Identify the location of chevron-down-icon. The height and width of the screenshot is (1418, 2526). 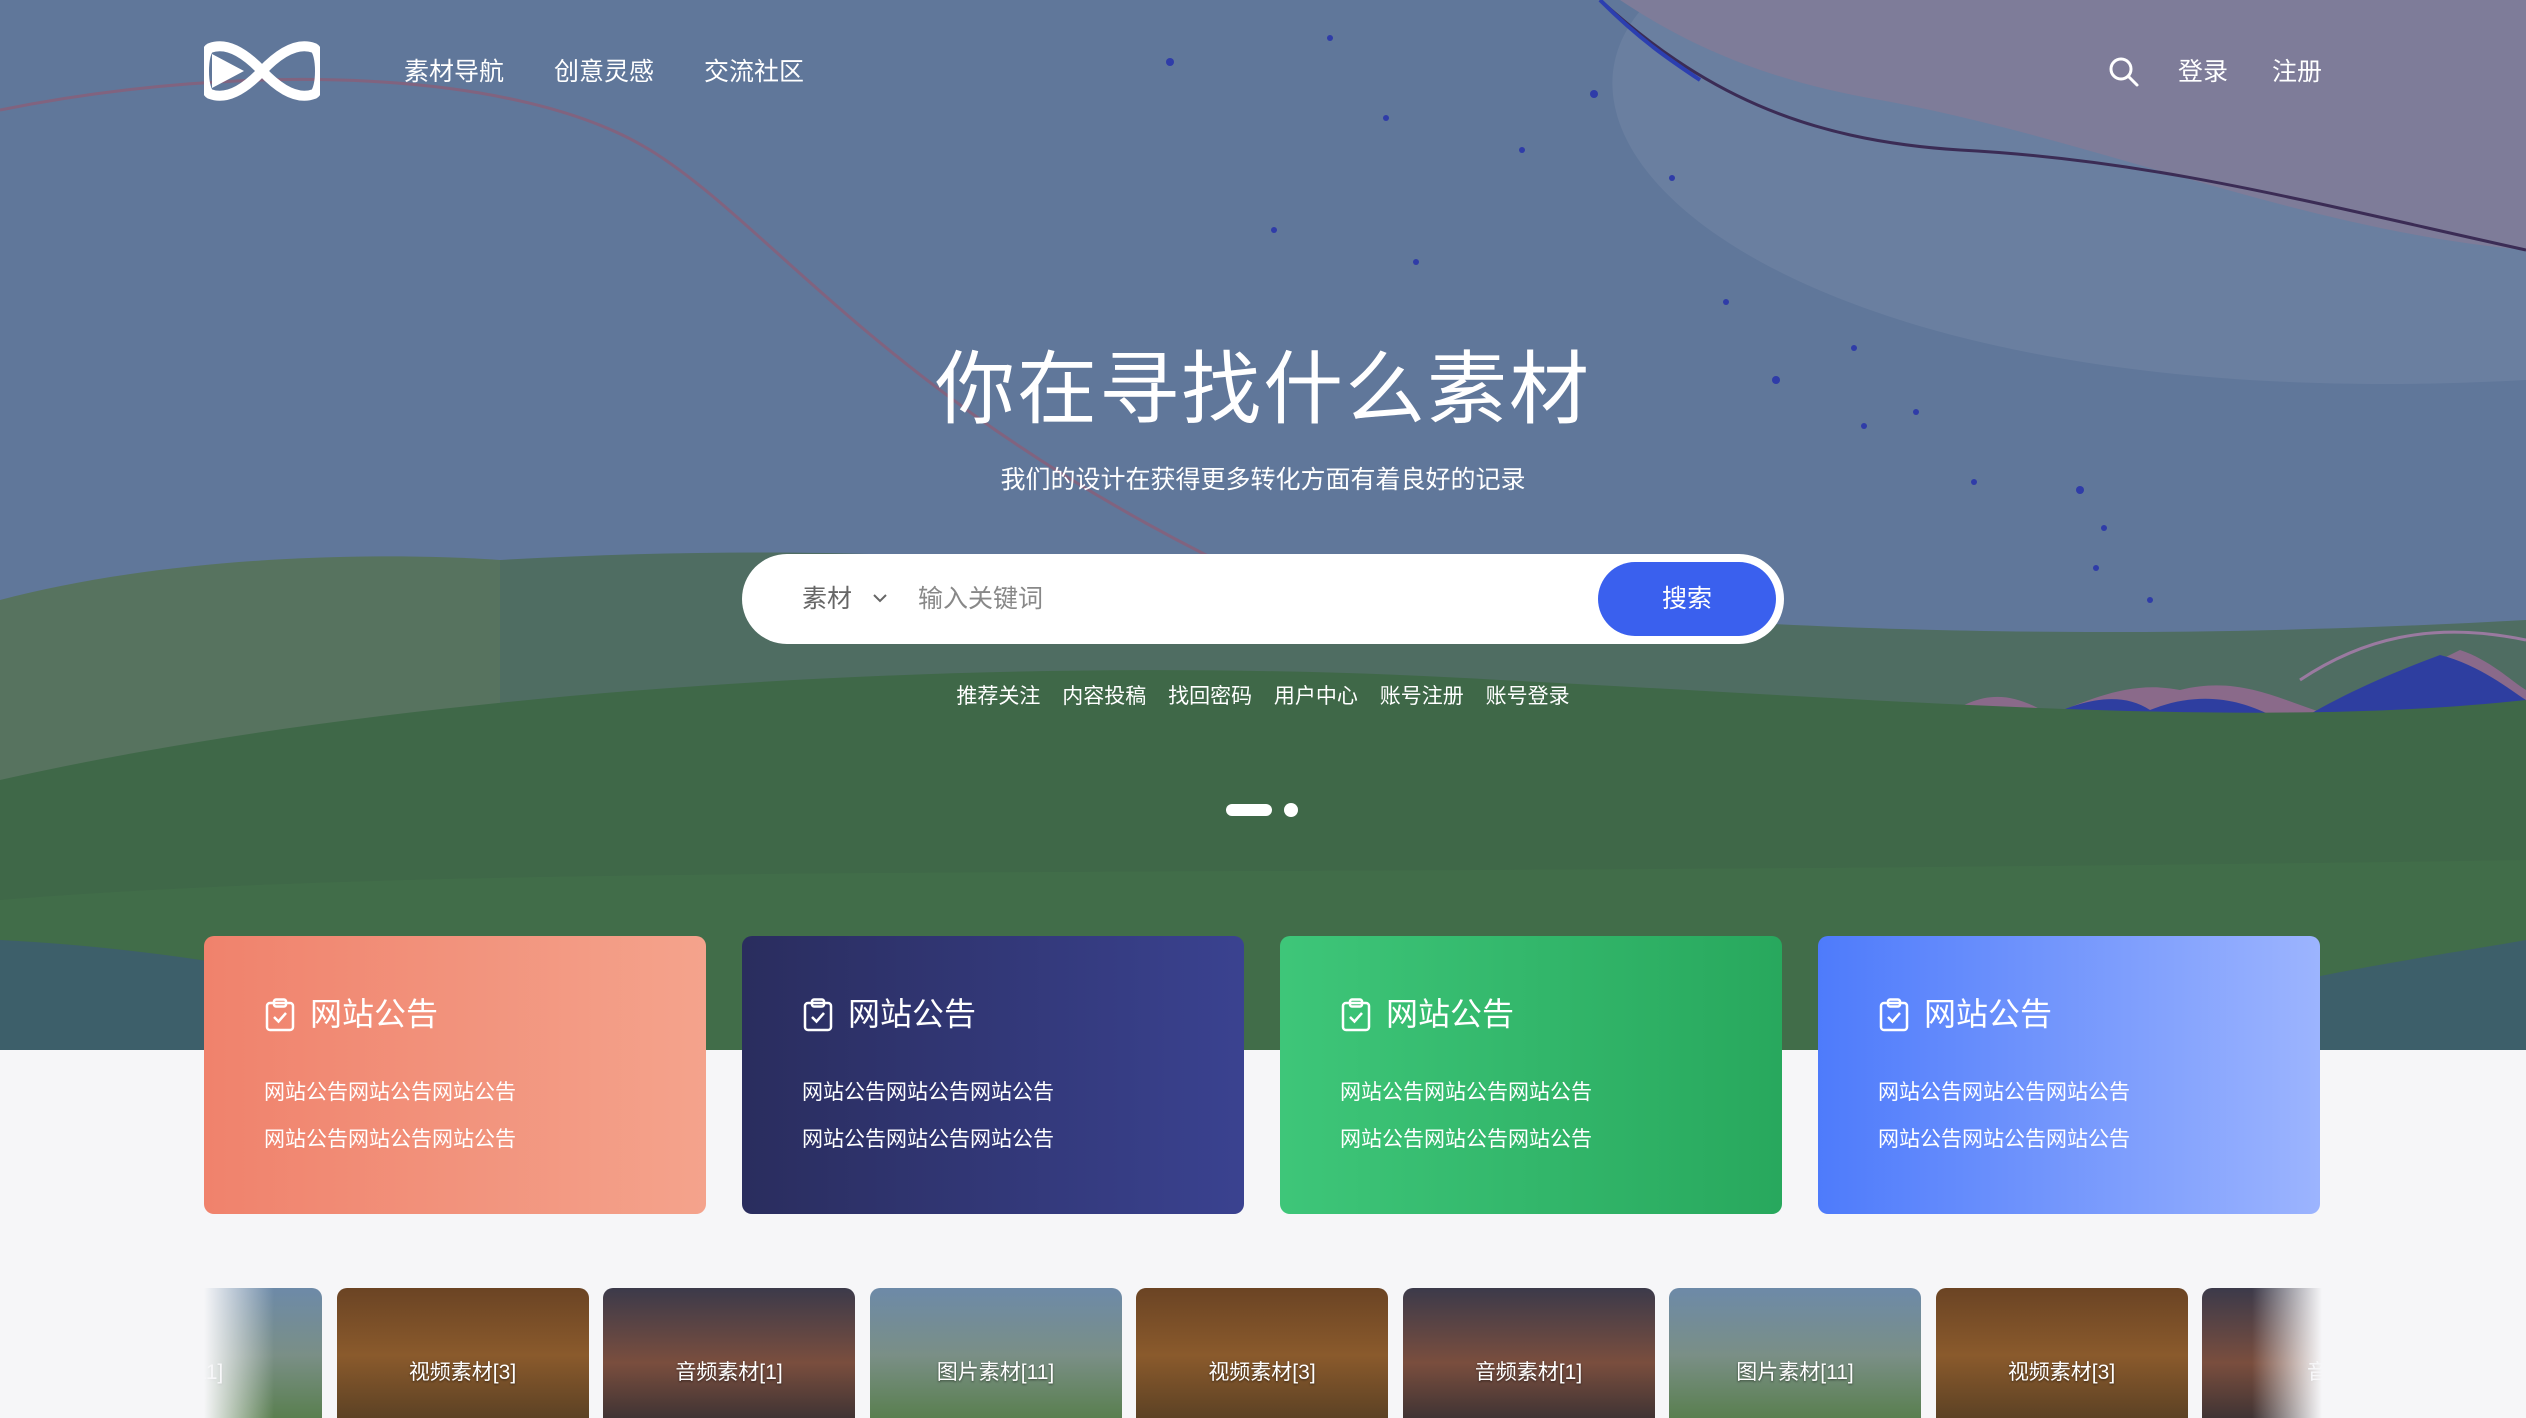
(880, 598).